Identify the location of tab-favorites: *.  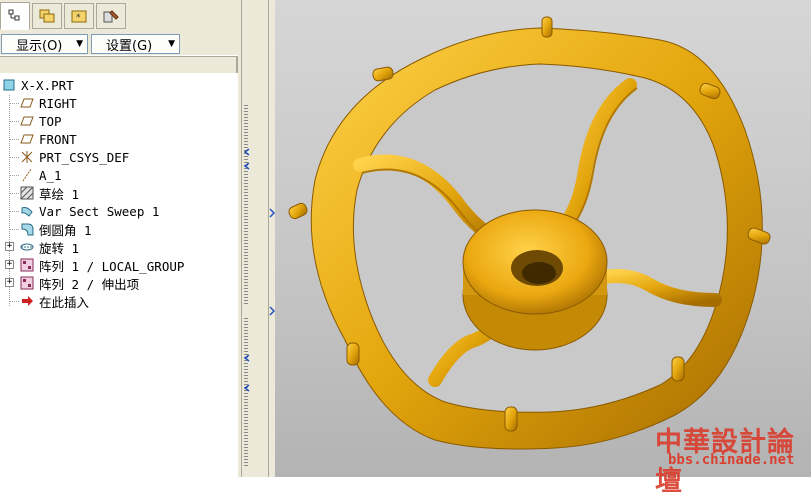
(79, 16).